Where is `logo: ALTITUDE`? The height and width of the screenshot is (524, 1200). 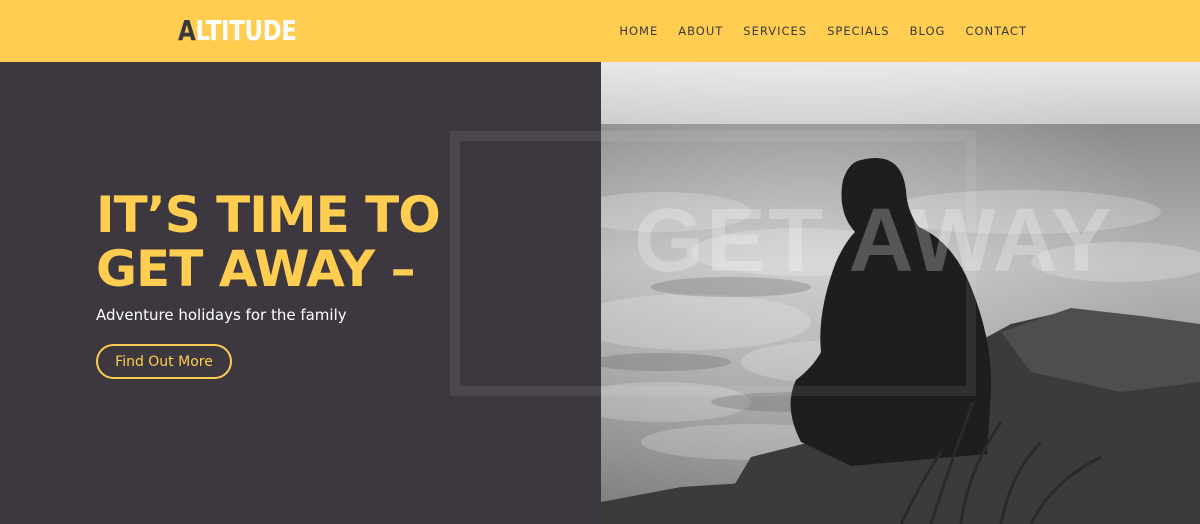
logo: ALTITUDE is located at coordinates (237, 31).